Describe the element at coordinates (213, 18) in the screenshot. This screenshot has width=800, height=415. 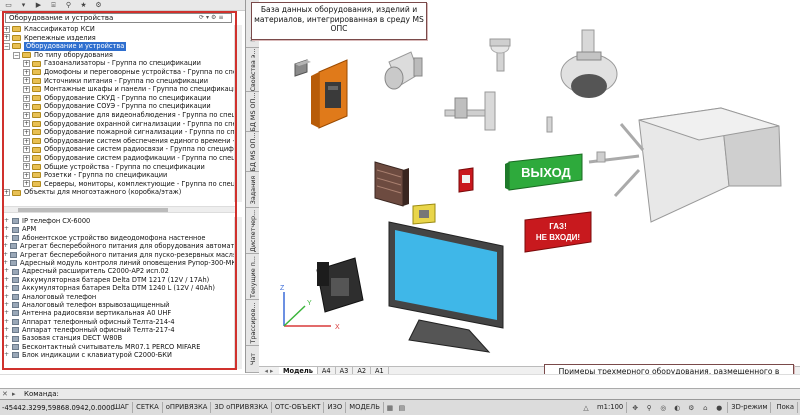
I see `settings-small-icon: ⚙` at that location.